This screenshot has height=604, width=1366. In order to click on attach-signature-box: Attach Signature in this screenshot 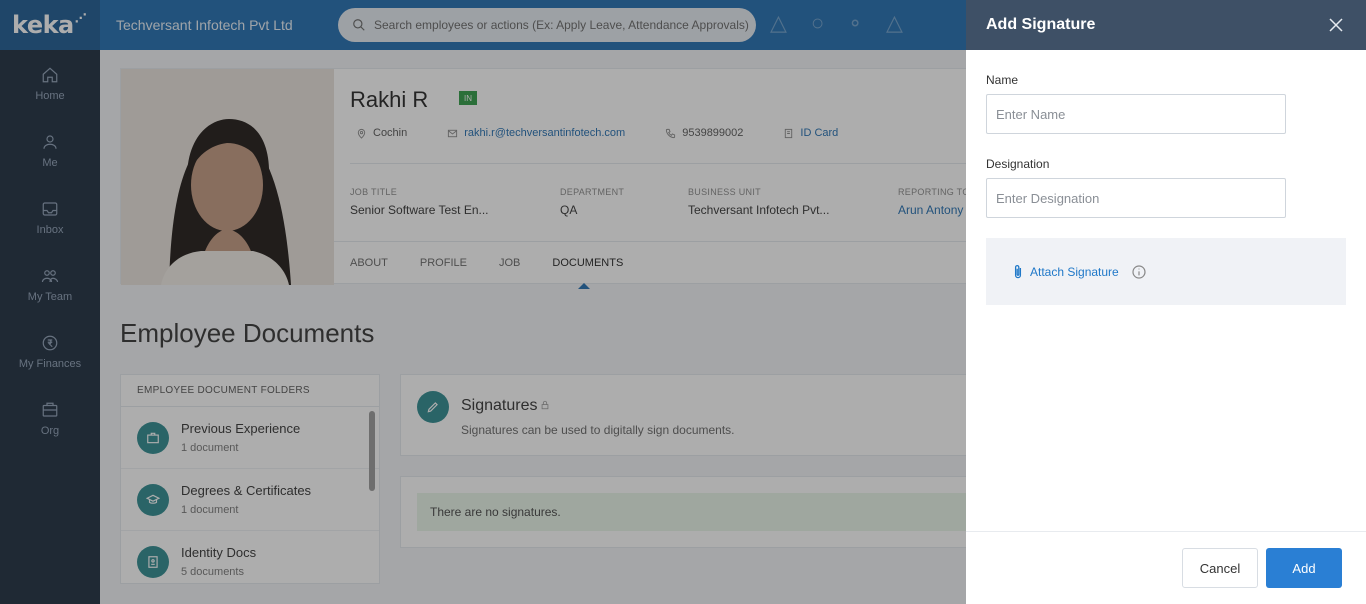, I will do `click(1166, 271)`.